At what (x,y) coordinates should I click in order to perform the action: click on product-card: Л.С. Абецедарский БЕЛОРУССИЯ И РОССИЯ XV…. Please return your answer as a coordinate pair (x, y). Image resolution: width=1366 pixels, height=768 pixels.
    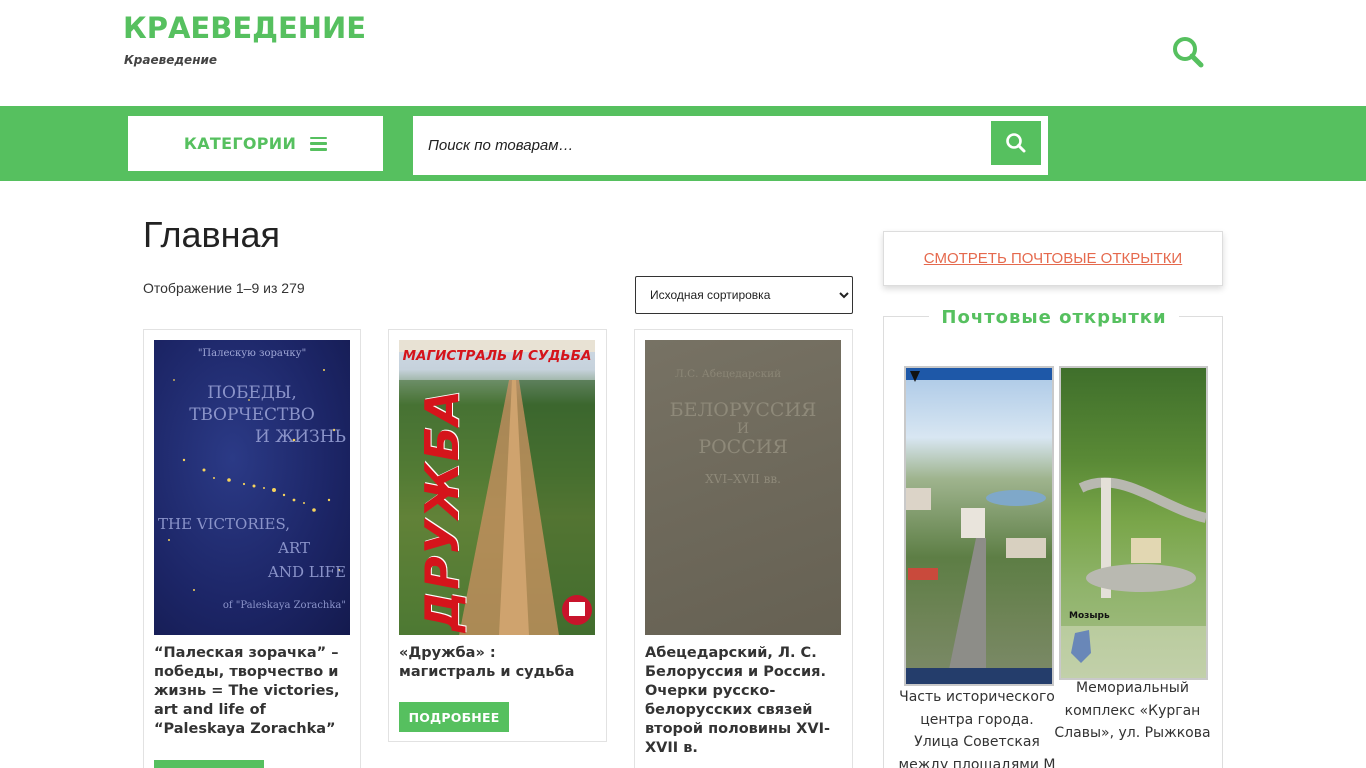
    Looking at the image, I should click on (743, 548).